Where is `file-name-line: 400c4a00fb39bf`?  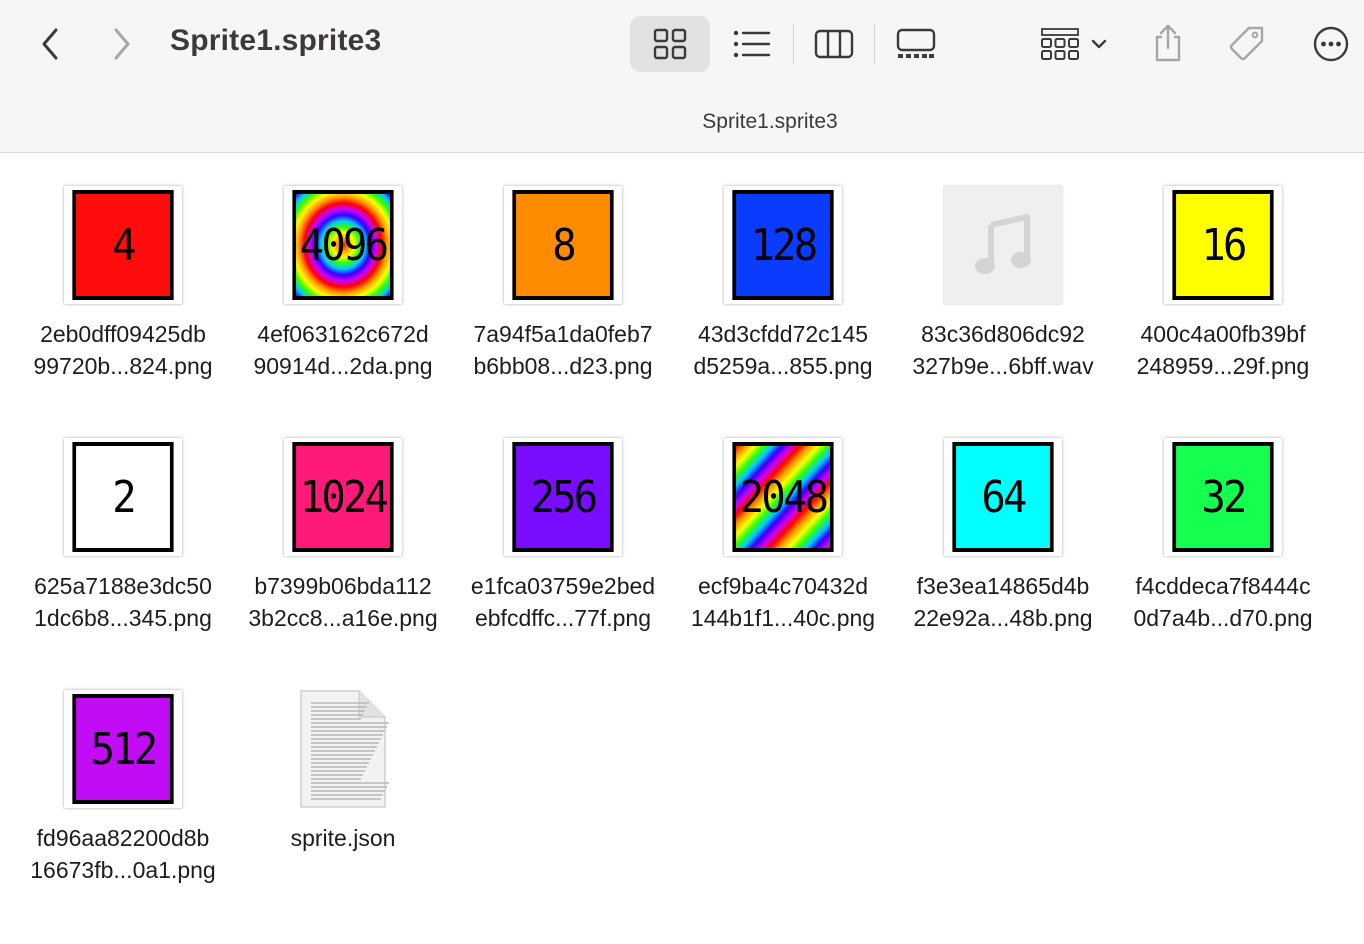
file-name-line: 400c4a00fb39bf is located at coordinates (1223, 334).